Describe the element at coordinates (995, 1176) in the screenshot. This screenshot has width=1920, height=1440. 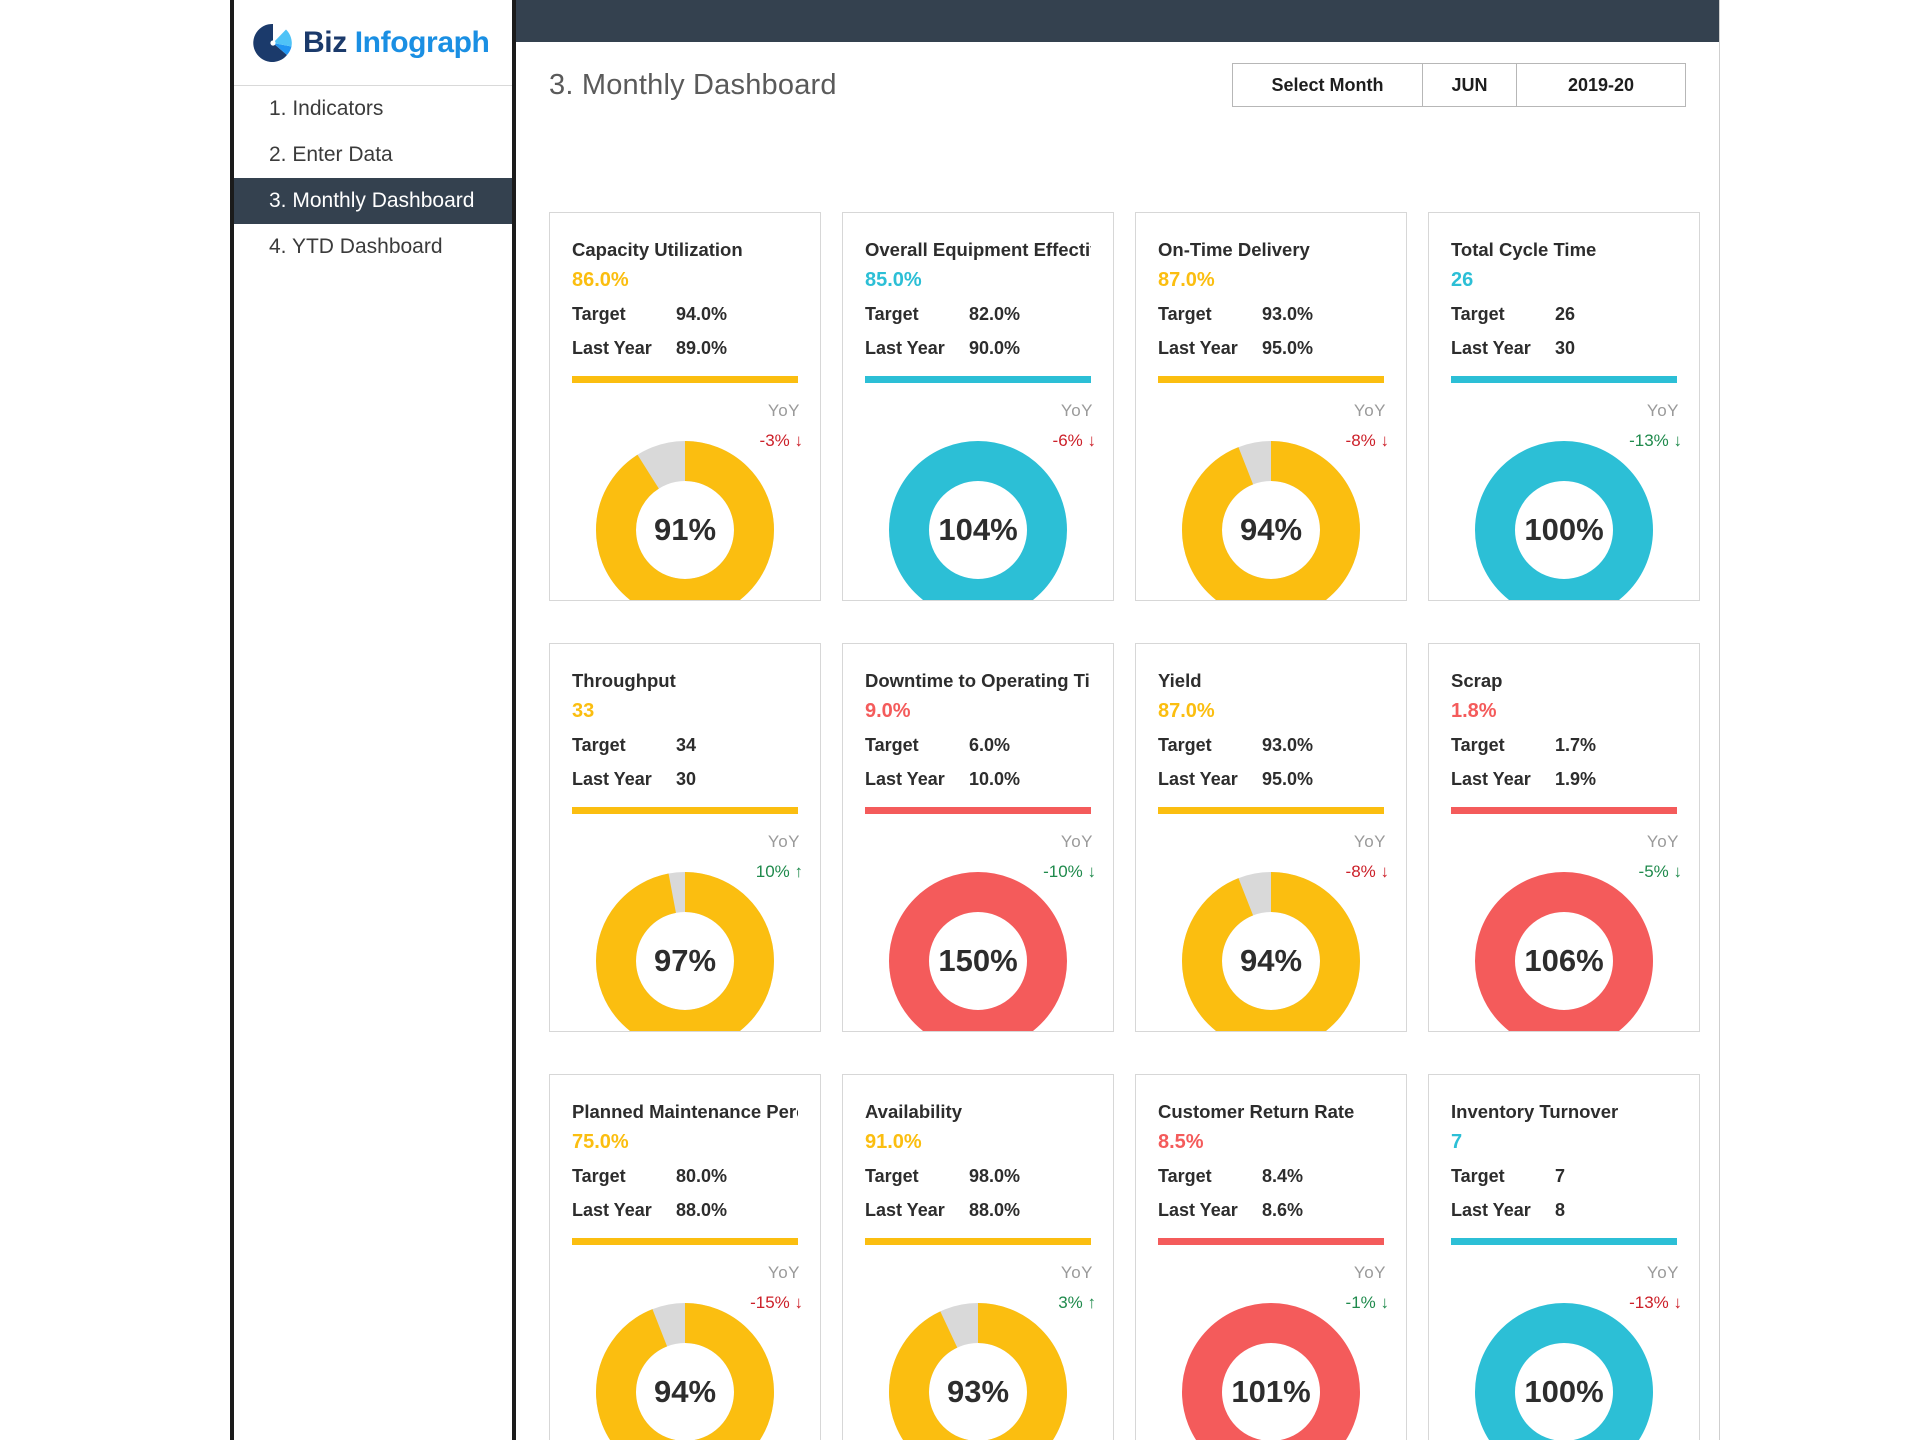
I see `target-value: 98.0%` at that location.